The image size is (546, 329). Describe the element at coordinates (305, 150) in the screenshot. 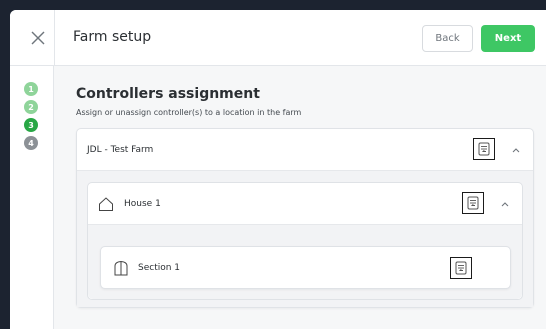

I see `farm-header: JDL - Test Farm` at that location.